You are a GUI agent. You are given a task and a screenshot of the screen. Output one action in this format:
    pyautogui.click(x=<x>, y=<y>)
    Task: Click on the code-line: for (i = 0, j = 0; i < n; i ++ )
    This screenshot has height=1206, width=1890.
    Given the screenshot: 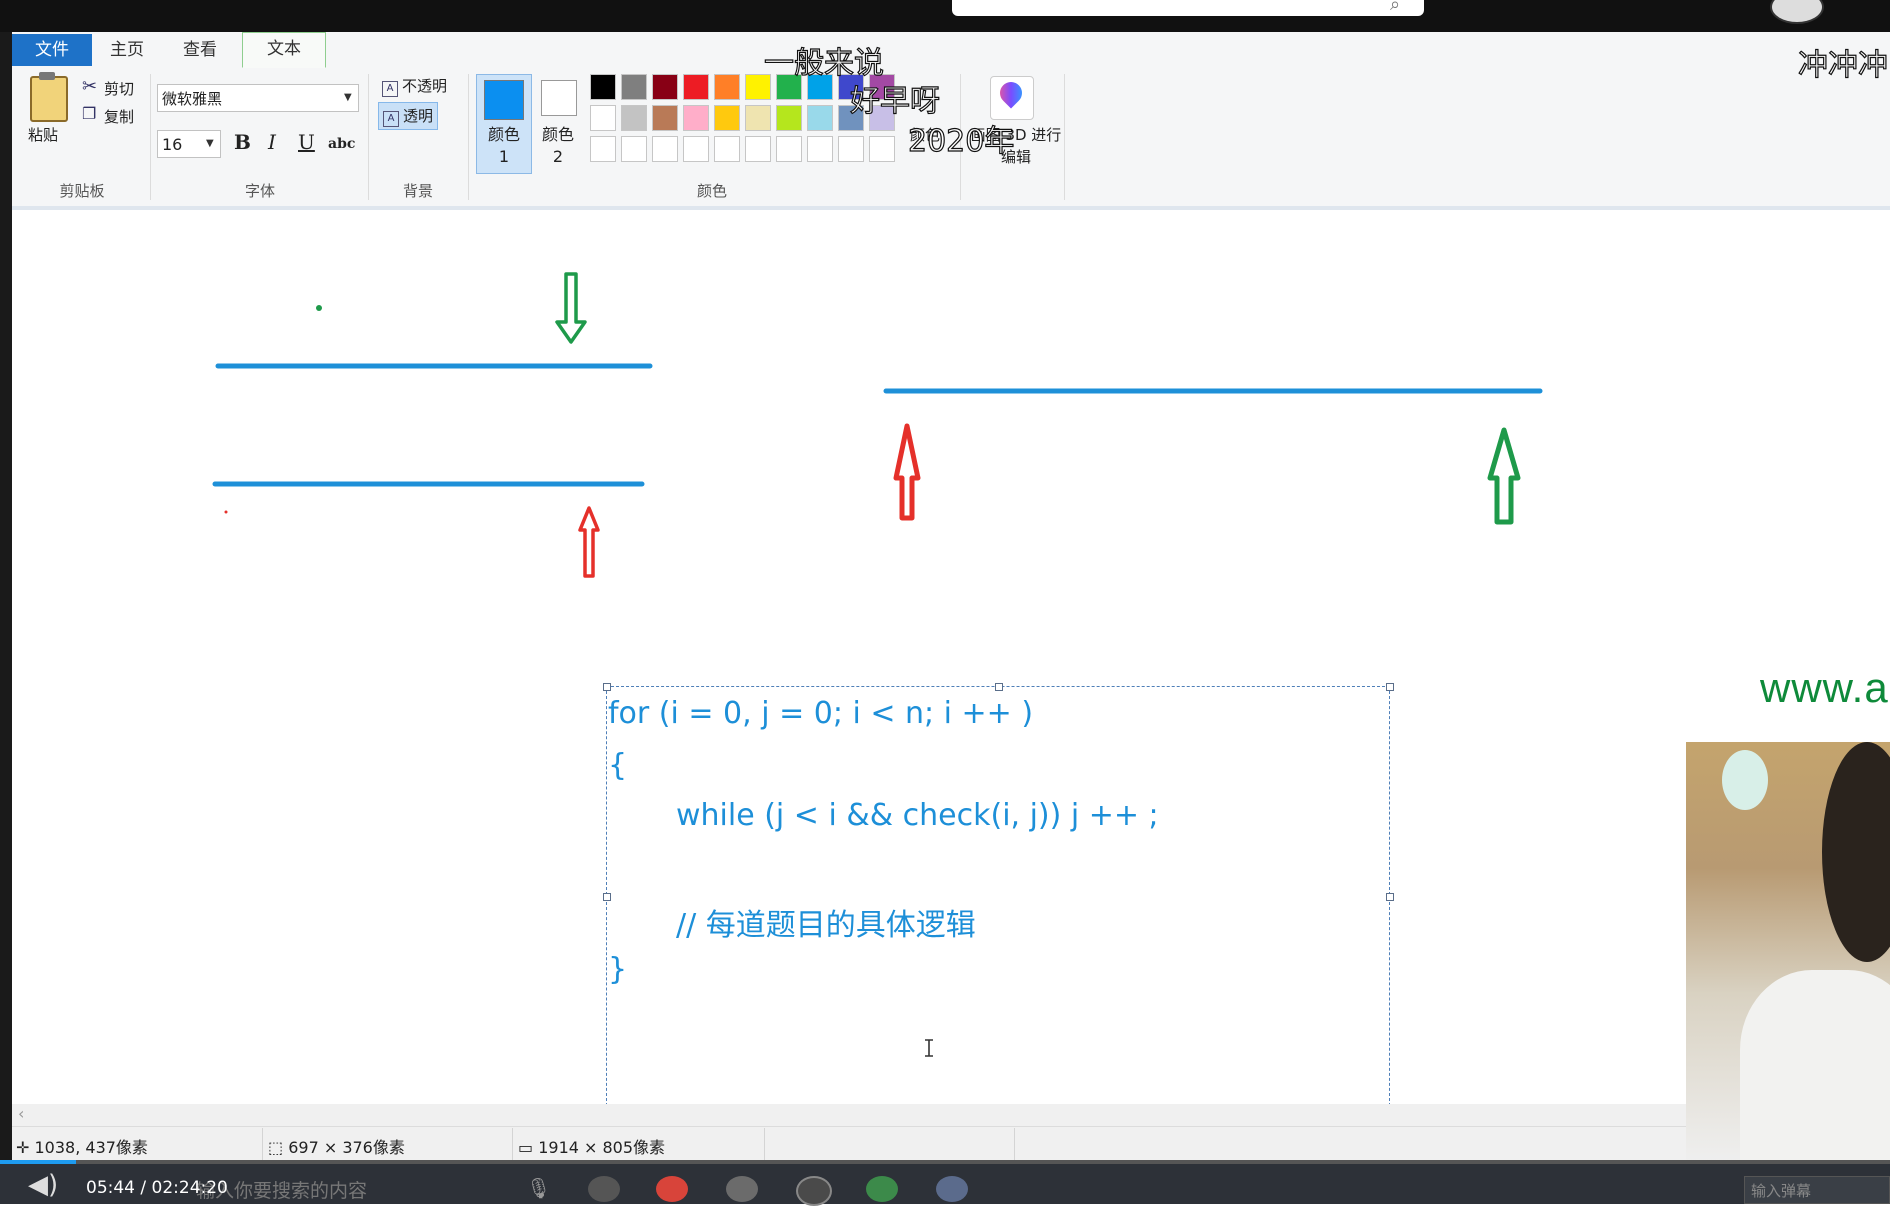 What is the action you would take?
    pyautogui.click(x=821, y=713)
    